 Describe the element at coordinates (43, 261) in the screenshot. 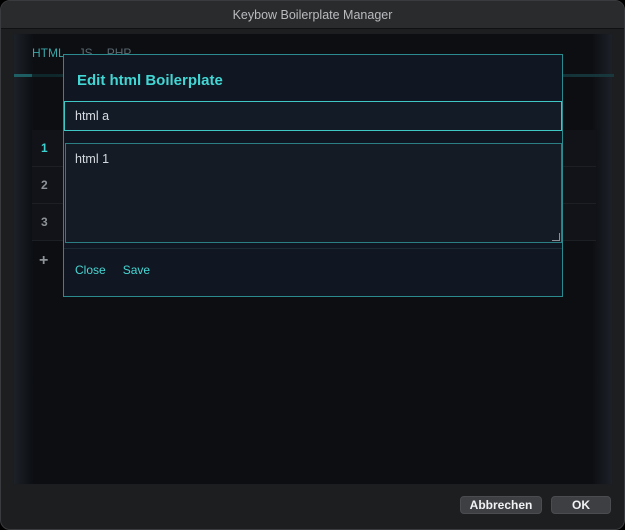

I see `add-boilerplate-button: +` at that location.